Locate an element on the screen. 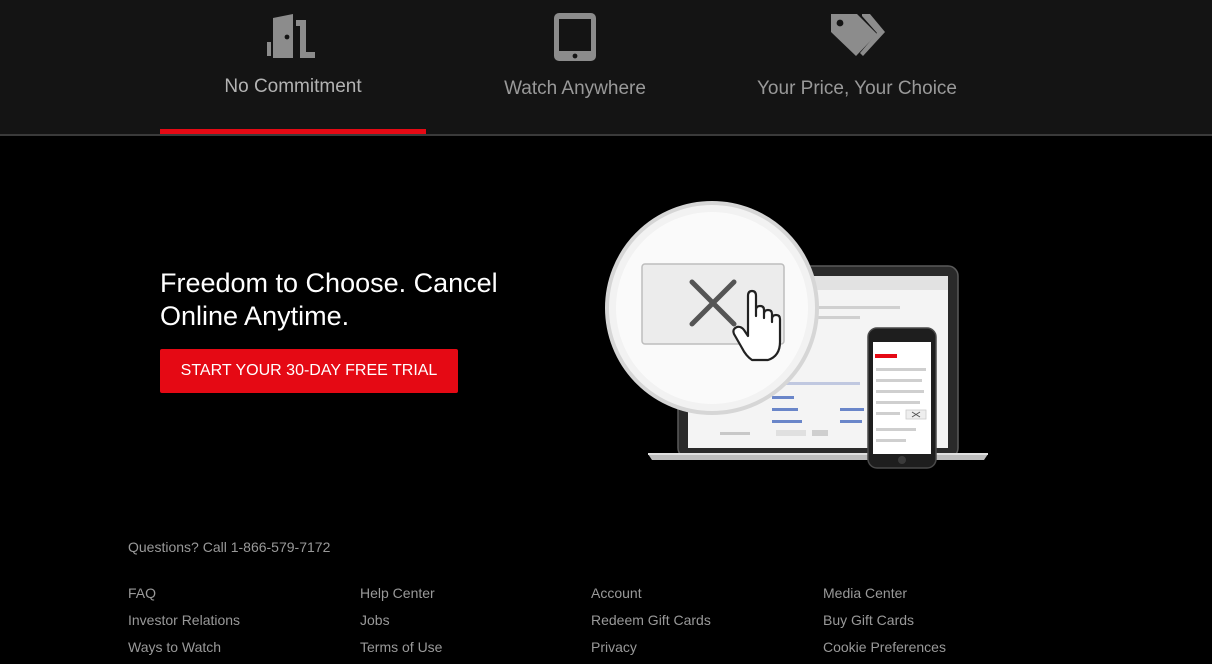  footer-column-3: Account Redeem Gift Cards Privacy is located at coordinates (706, 623).